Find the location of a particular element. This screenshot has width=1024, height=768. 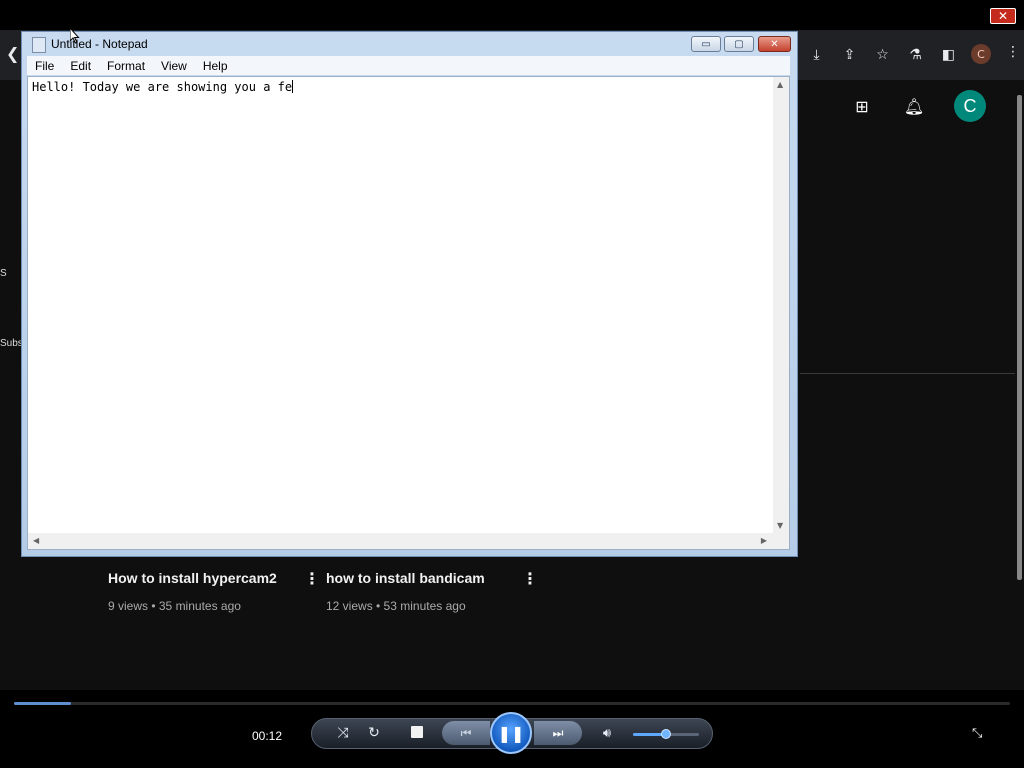

window-title: Untitled - Notepad is located at coordinates (99, 44).